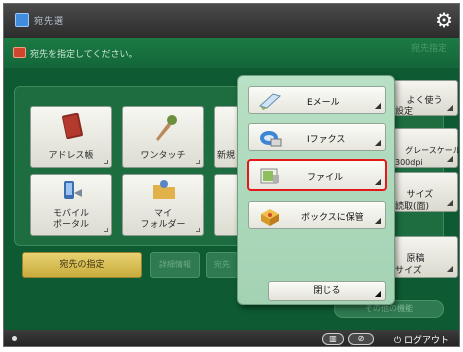 The height and width of the screenshot is (352, 463). I want to click on my-folder-label: マイ フォルダー, so click(163, 219).